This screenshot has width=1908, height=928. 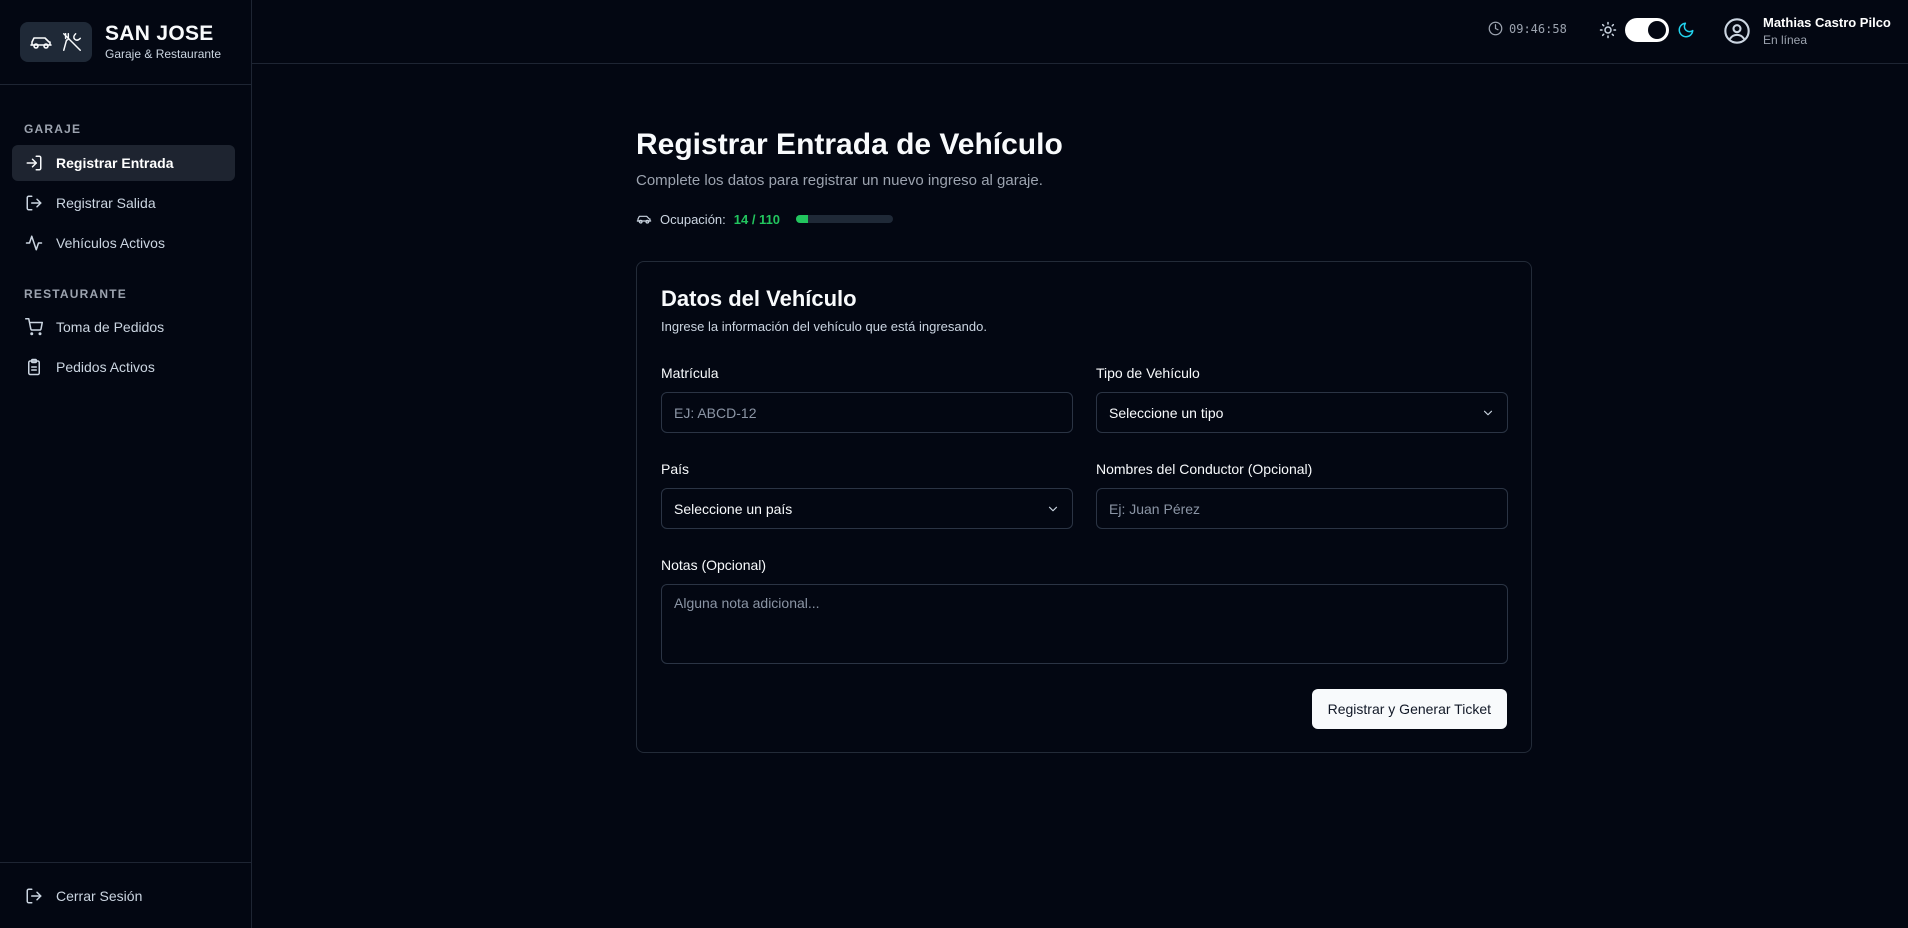 I want to click on sun-icon, so click(x=1608, y=30).